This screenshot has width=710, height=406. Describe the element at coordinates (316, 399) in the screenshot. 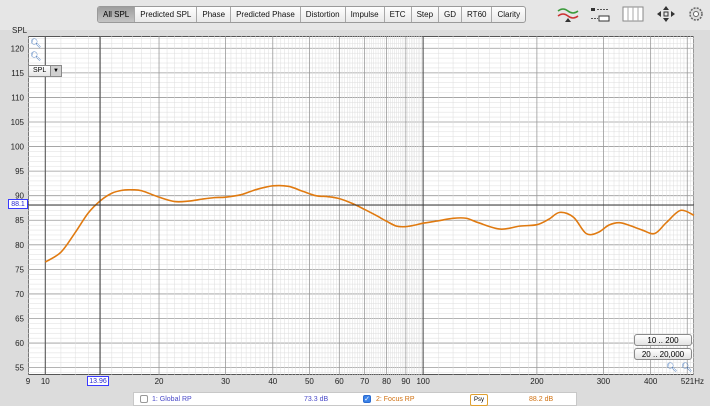

I see `legend-value-global-rp: 73.3 dB` at that location.